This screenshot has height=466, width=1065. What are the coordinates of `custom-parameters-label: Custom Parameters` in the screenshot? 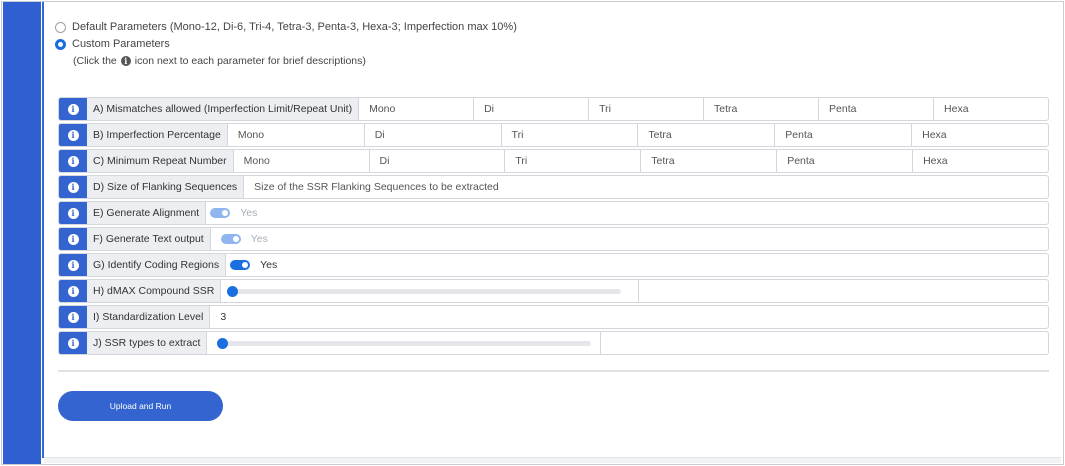 It's located at (121, 44).